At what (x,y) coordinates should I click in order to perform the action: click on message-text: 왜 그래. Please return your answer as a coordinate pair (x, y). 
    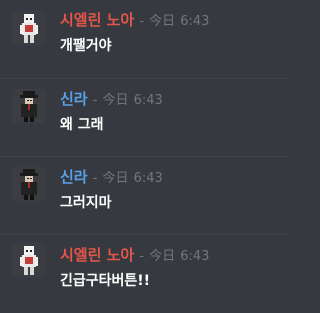
    Looking at the image, I should click on (82, 125).